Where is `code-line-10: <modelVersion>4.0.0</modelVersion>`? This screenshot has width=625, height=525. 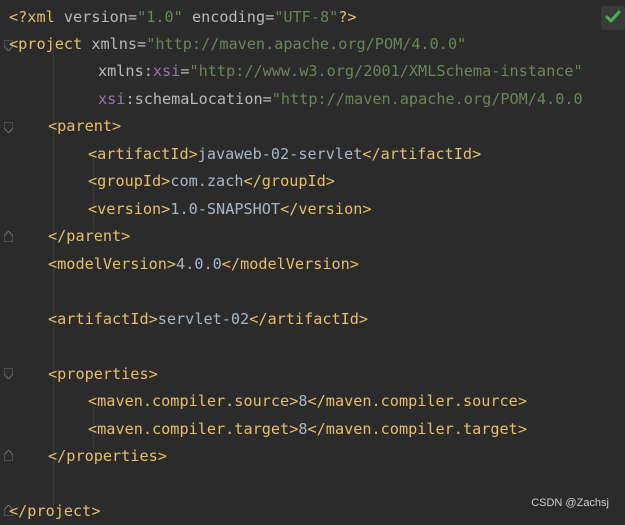 code-line-10: <modelVersion>4.0.0</modelVersion> is located at coordinates (203, 264).